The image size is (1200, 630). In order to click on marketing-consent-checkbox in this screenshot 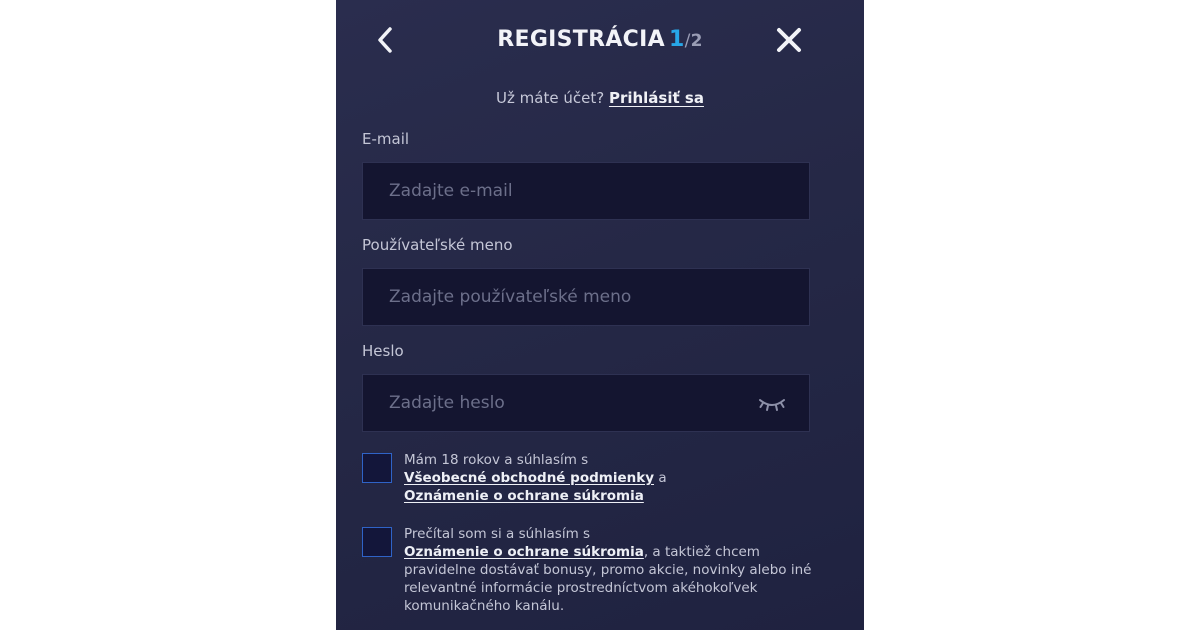, I will do `click(377, 542)`.